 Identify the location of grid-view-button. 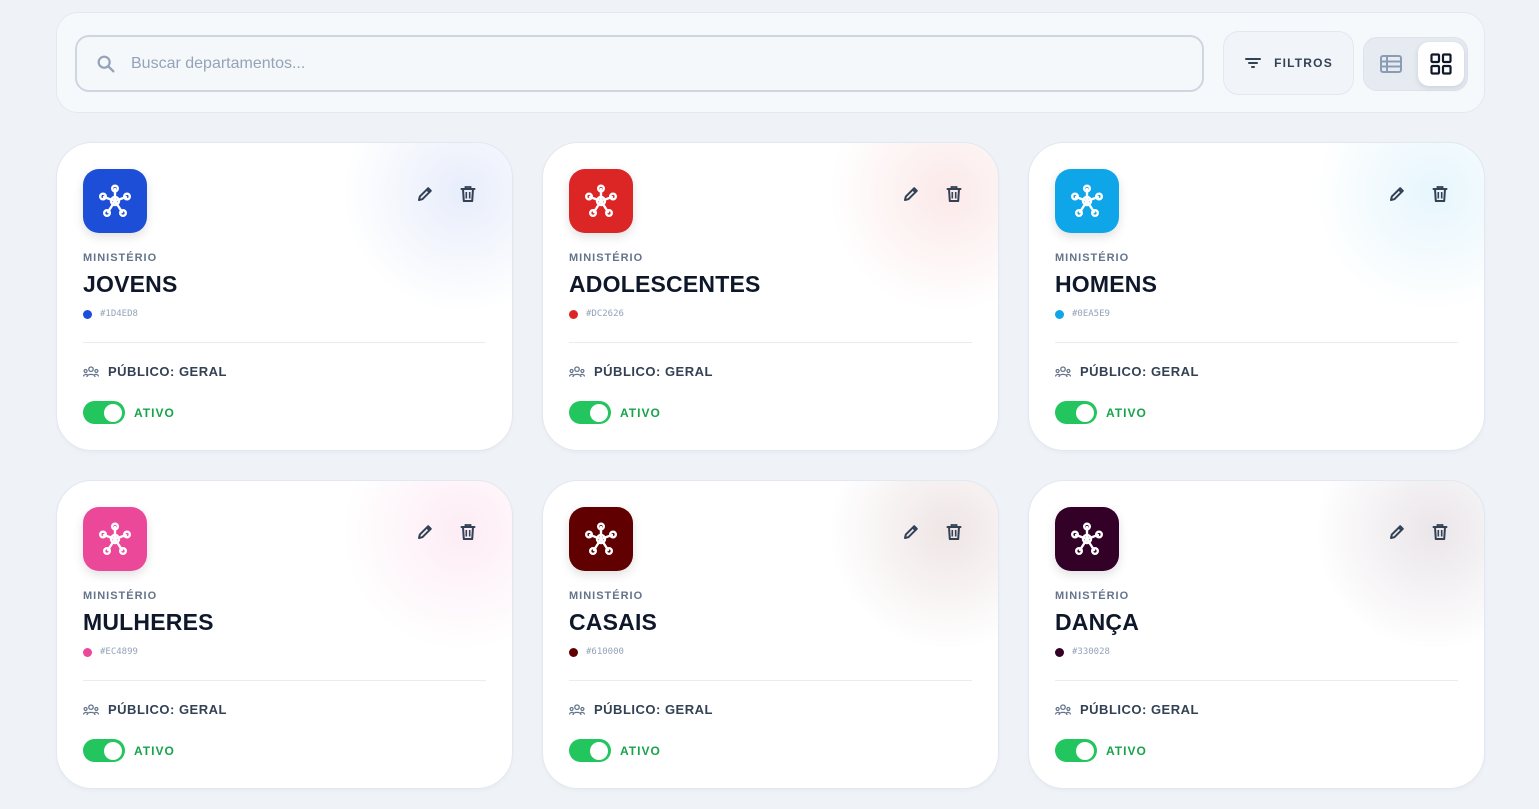
(1441, 64).